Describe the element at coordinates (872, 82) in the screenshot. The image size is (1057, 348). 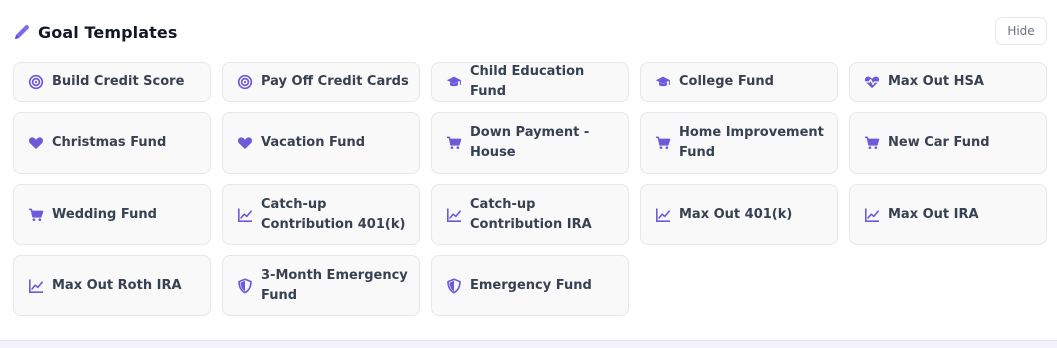
I see `heart-pulse-icon` at that location.